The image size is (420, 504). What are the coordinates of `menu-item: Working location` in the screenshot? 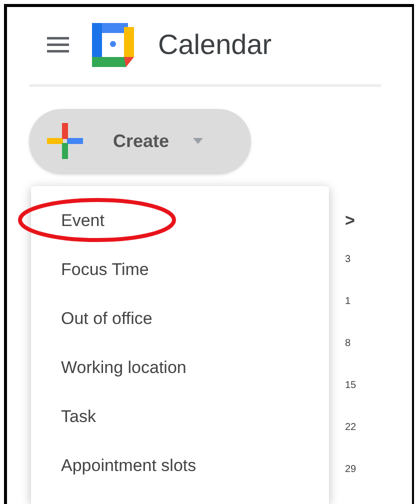 It's located at (123, 367).